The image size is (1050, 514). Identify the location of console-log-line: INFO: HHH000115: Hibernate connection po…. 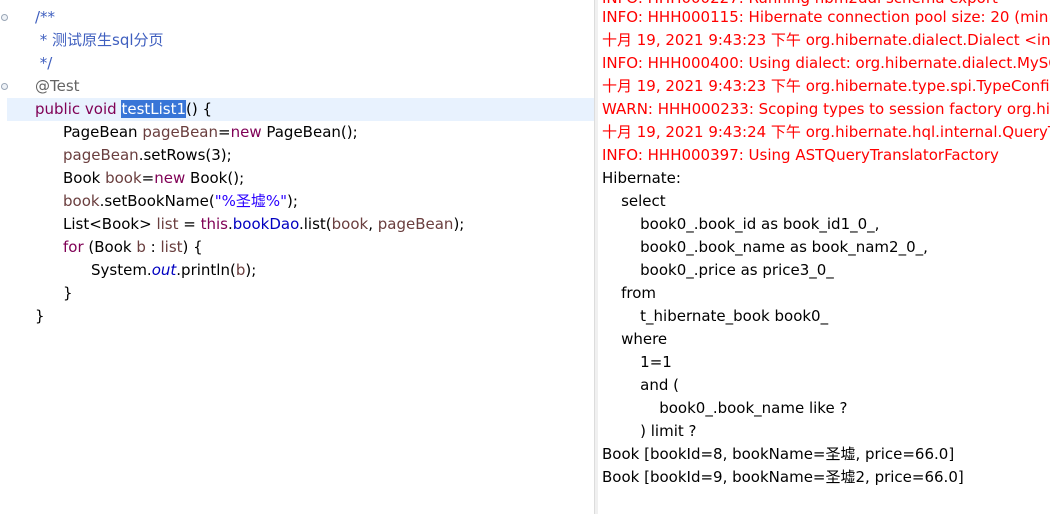
(826, 17).